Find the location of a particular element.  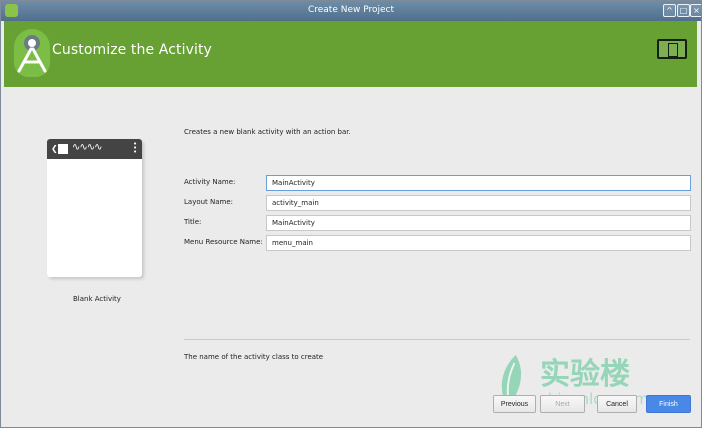

finish-button: Finish is located at coordinates (668, 404).